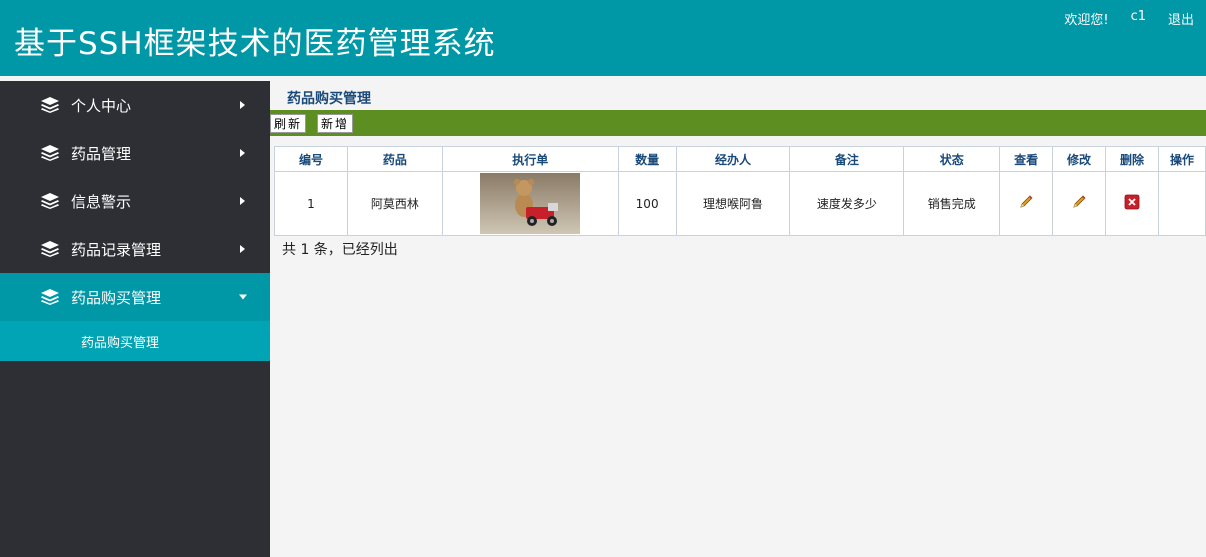 The image size is (1206, 557). I want to click on cell-action, so click(1181, 203).